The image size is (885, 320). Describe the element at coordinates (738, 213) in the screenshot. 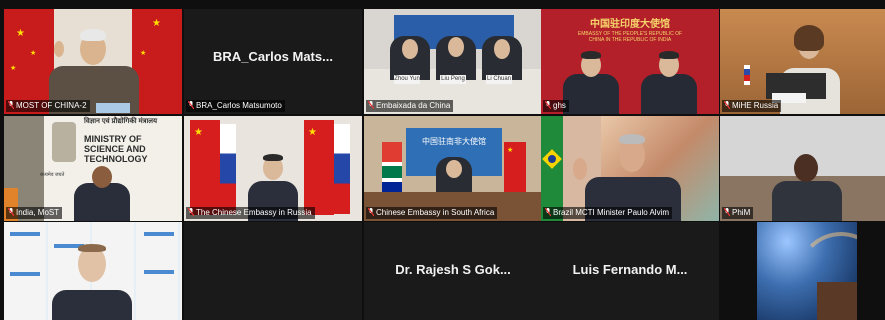

I see `participant-name-tag: PhiM` at that location.